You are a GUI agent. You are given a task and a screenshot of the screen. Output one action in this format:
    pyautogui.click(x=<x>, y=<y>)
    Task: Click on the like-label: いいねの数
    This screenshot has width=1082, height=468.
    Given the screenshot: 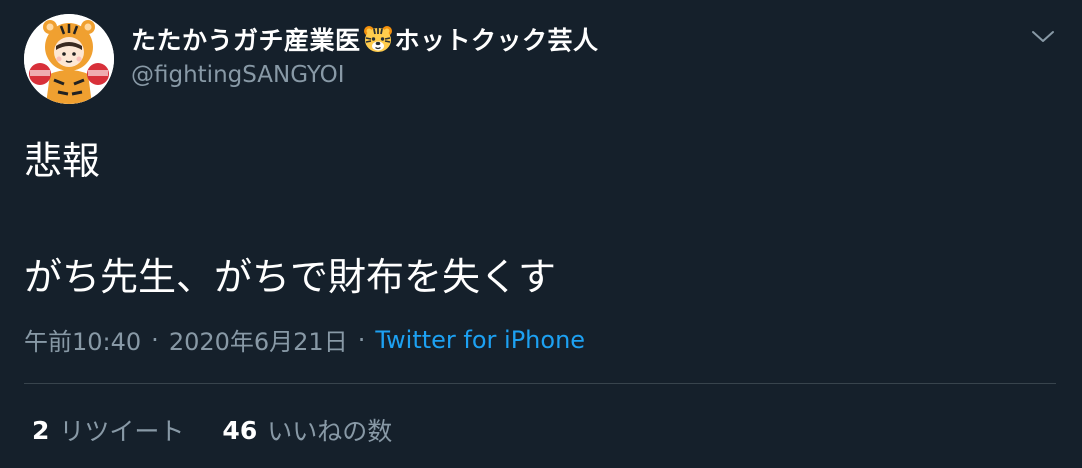 What is the action you would take?
    pyautogui.click(x=330, y=431)
    